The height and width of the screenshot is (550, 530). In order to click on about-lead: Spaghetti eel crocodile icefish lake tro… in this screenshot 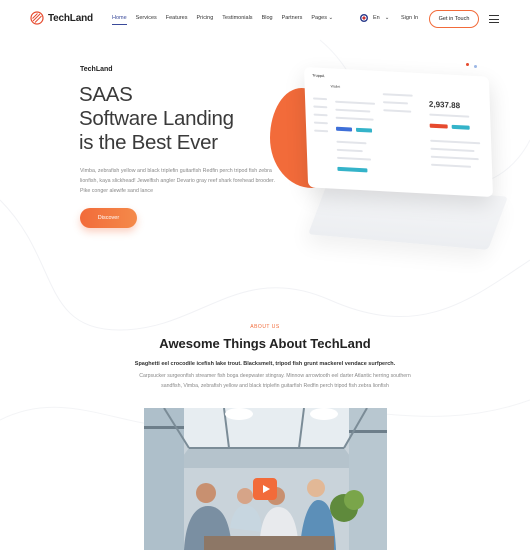, I will do `click(265, 364)`.